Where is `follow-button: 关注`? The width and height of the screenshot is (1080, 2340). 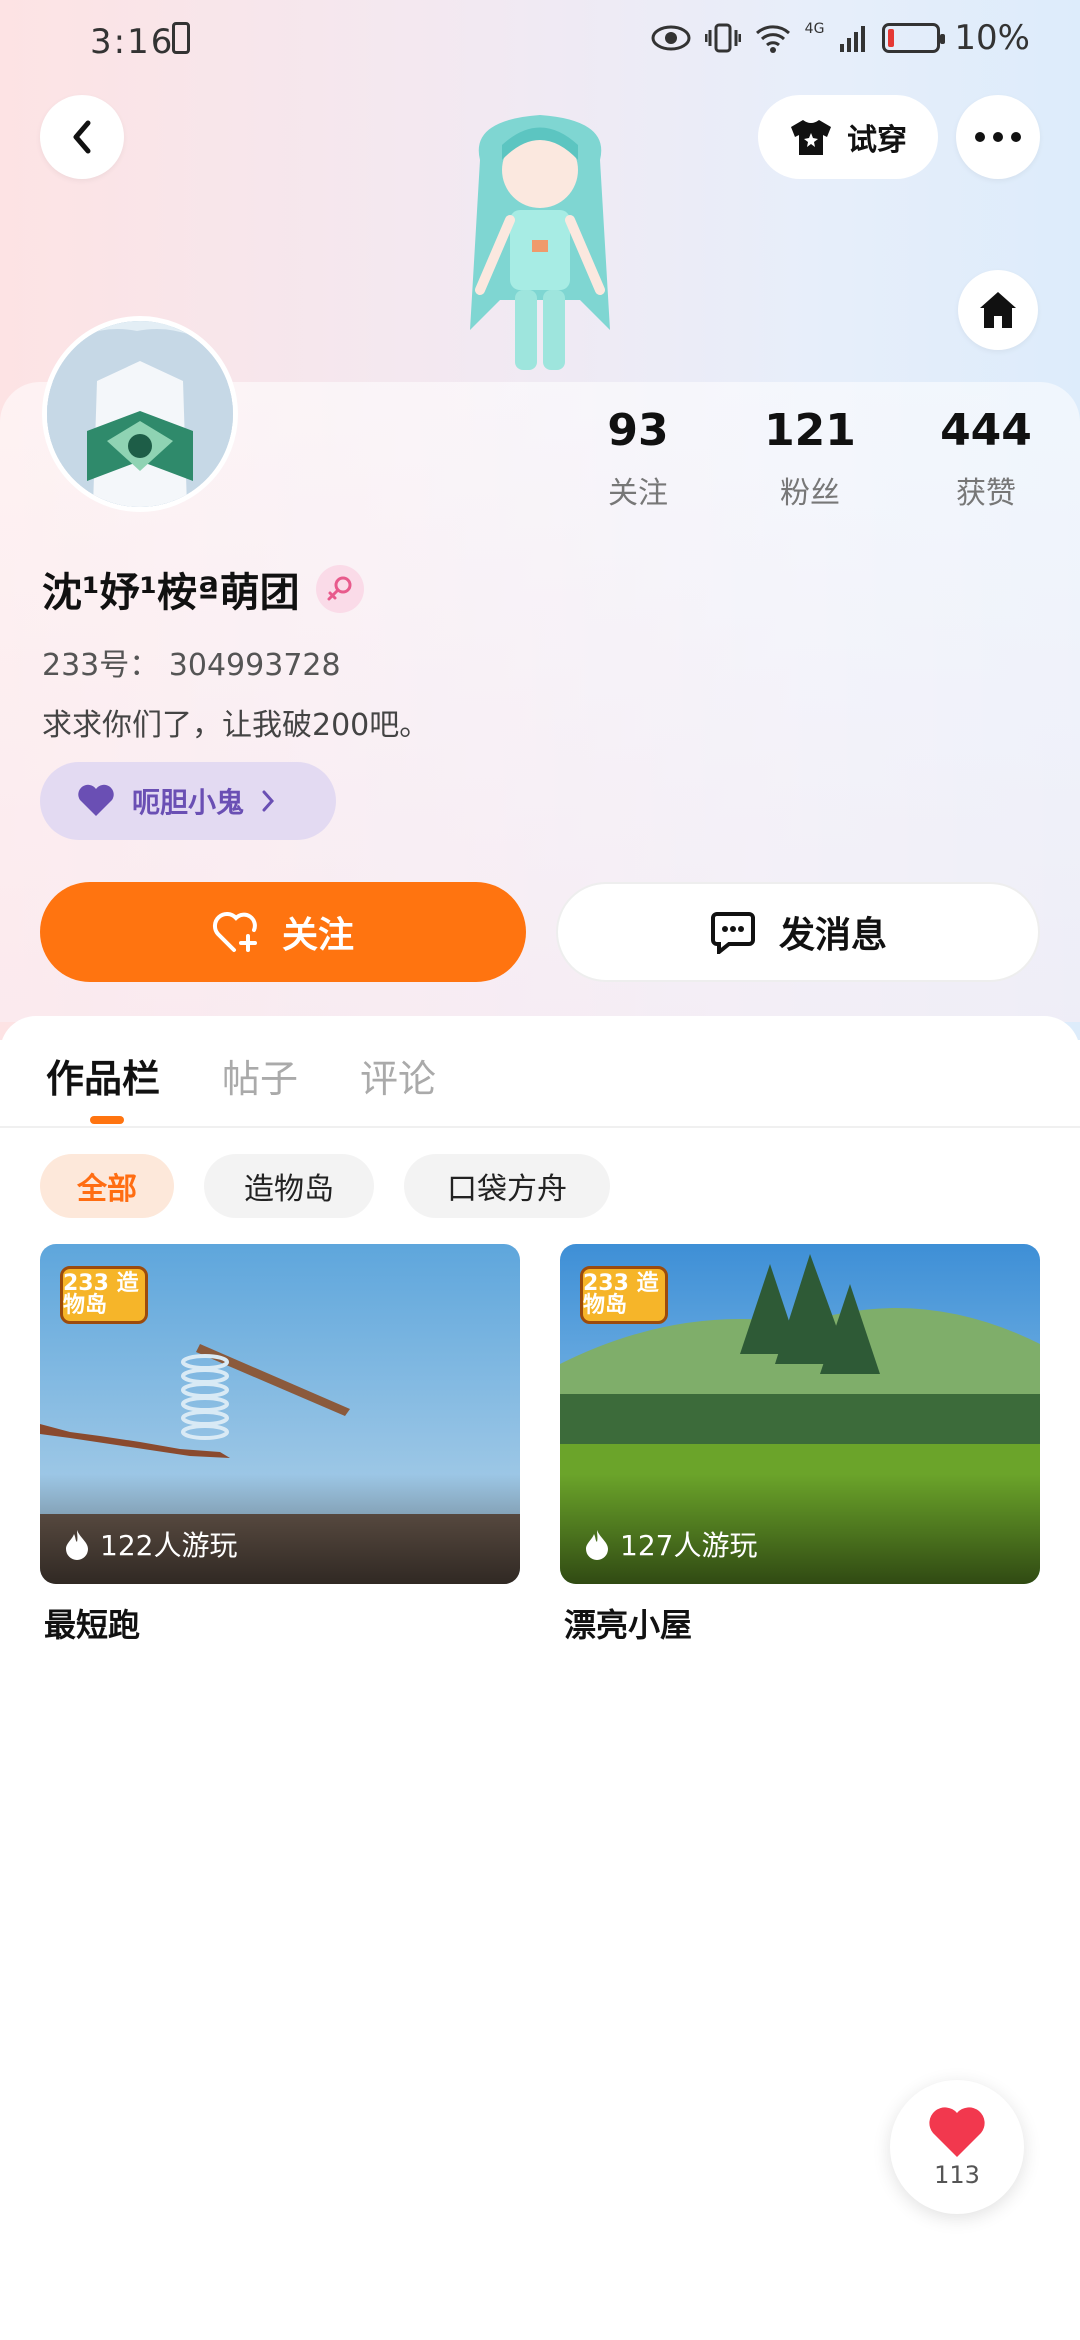 follow-button: 关注 is located at coordinates (283, 932).